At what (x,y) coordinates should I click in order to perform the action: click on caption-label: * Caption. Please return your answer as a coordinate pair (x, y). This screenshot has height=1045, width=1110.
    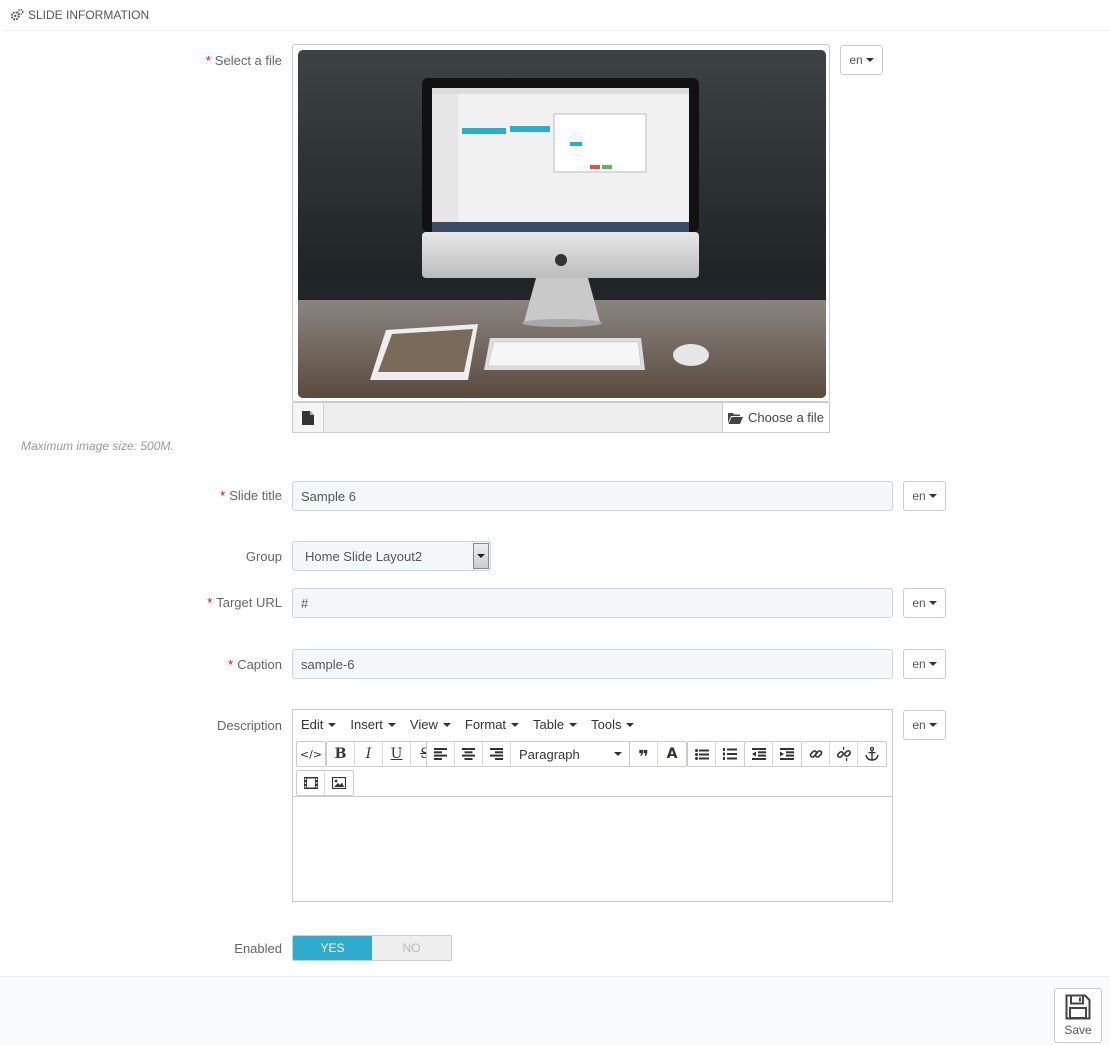
    Looking at the image, I should click on (255, 664).